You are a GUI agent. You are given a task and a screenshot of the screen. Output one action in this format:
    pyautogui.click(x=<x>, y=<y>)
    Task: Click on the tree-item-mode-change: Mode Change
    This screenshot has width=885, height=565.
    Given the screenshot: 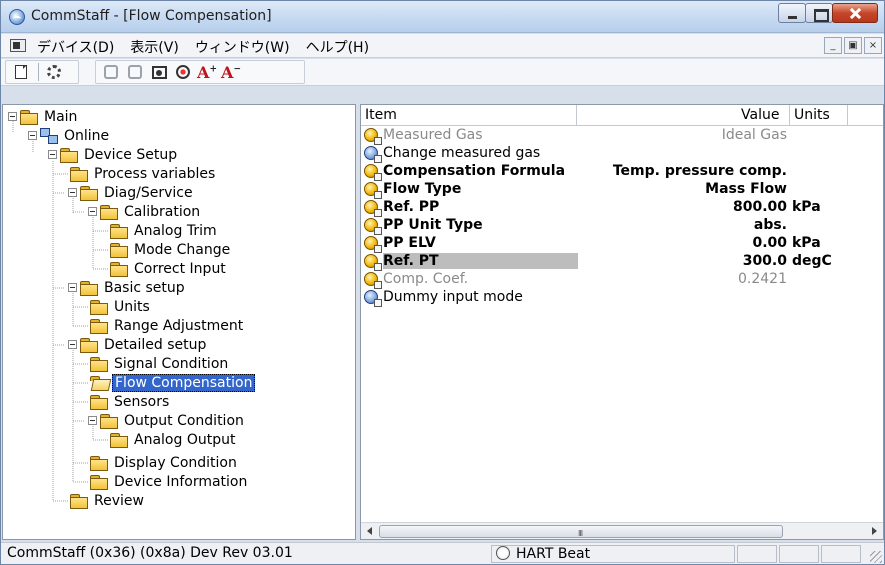 What is the action you would take?
    pyautogui.click(x=171, y=249)
    